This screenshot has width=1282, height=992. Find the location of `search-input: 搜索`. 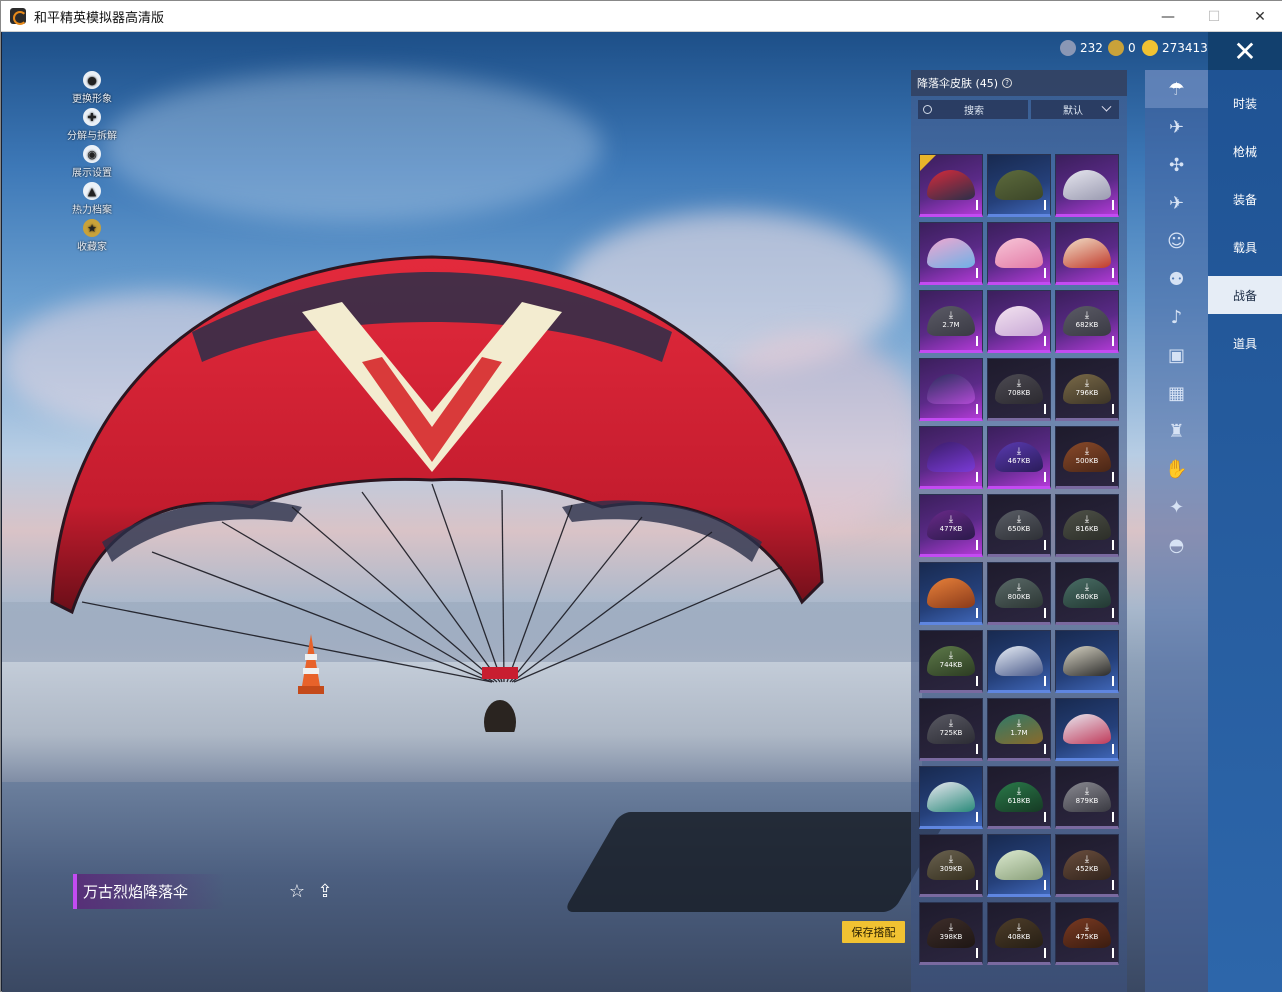

search-input: 搜索 is located at coordinates (973, 109).